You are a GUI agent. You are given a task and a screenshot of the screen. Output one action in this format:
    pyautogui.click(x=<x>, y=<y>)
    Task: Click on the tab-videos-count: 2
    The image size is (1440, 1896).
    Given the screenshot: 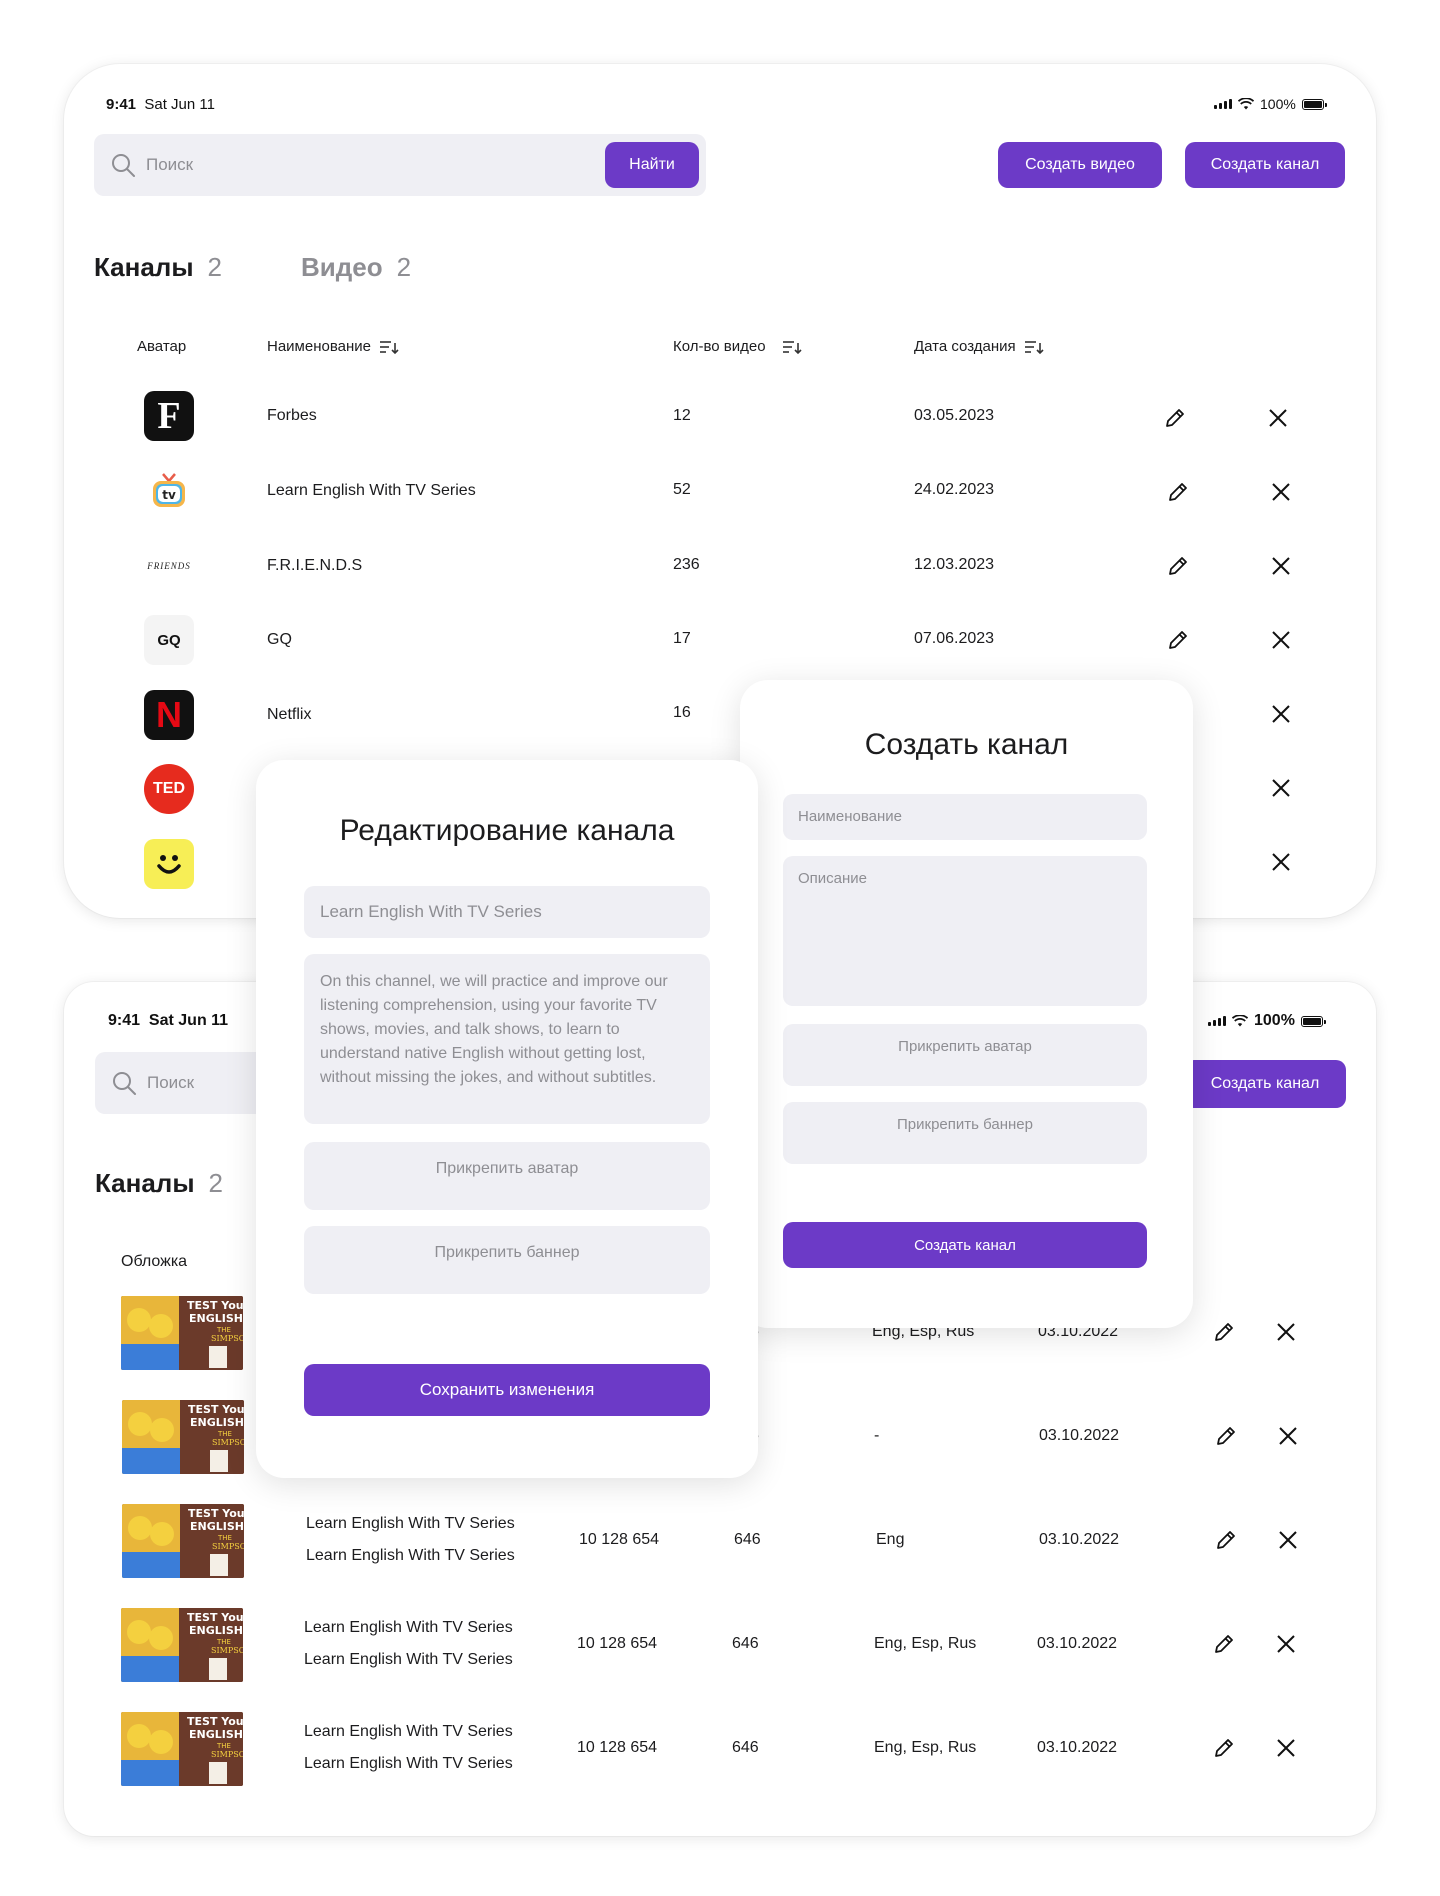 What is the action you would take?
    pyautogui.click(x=404, y=267)
    